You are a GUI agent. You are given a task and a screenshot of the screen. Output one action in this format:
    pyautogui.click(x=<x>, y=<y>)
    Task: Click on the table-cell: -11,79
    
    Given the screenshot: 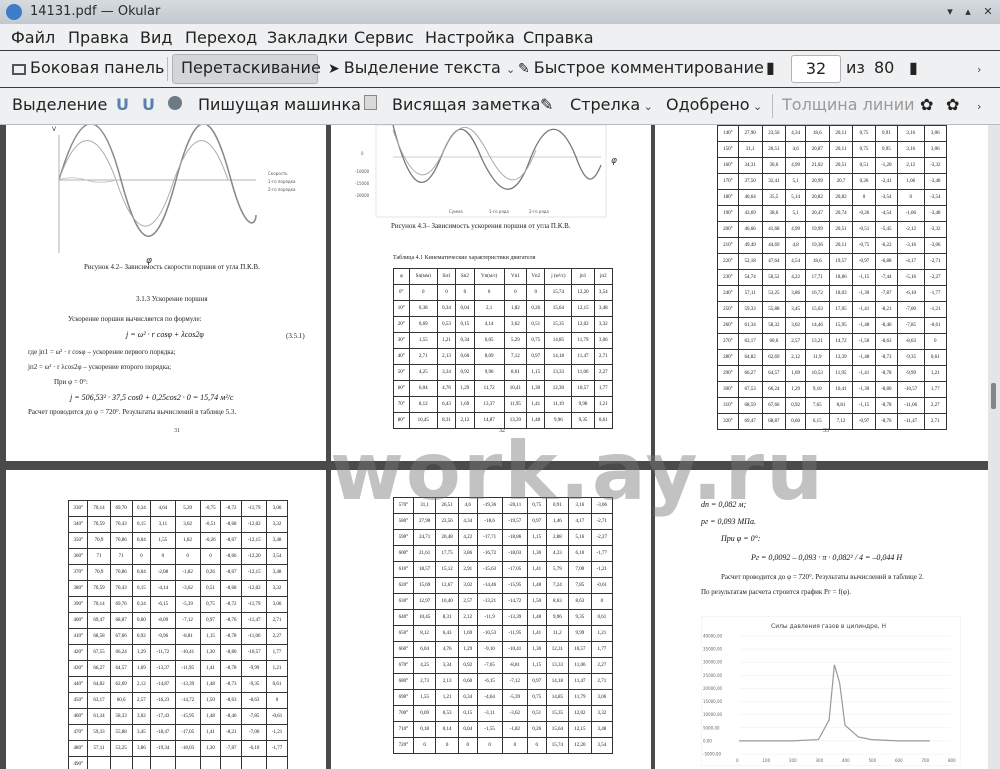 What is the action you would take?
    pyautogui.click(x=254, y=508)
    